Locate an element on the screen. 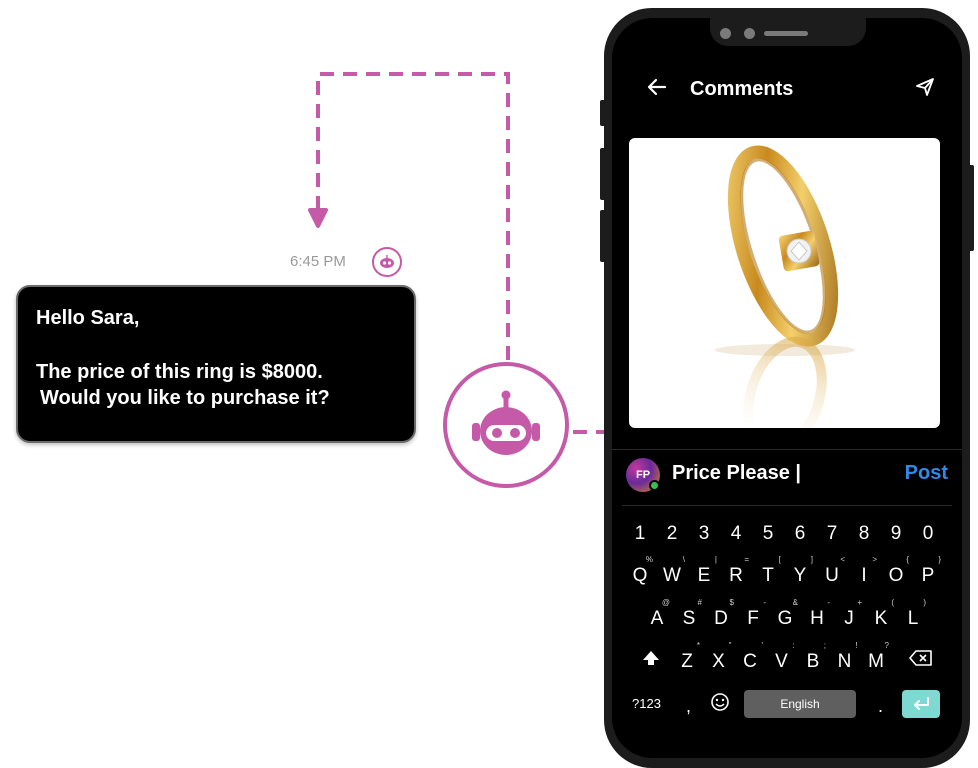 The image size is (978, 768). key-label: D is located at coordinates (721, 618).